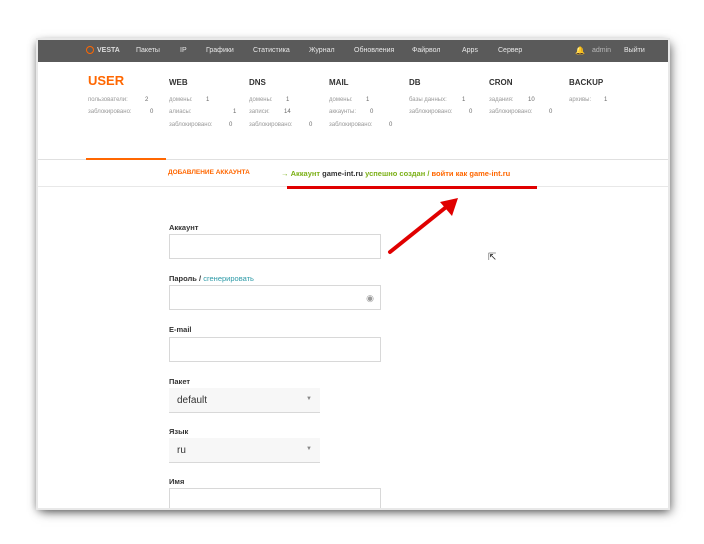 This screenshot has height=544, width=704. Describe the element at coordinates (471, 173) in the screenshot. I see `login-as-link: войти как game-int.ru` at that location.